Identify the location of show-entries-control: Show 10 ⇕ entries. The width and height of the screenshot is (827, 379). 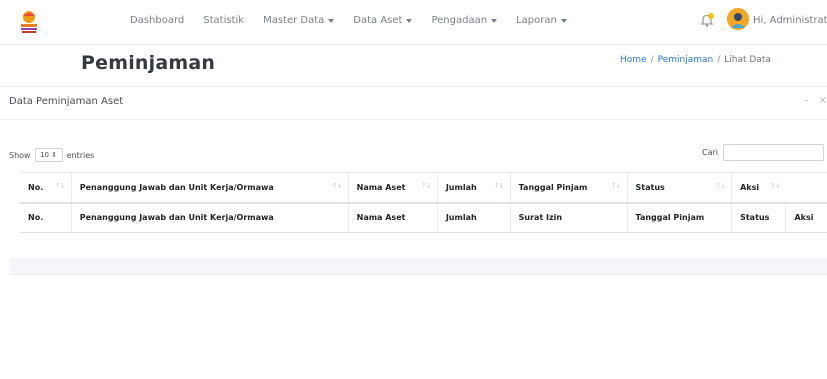
(51, 155).